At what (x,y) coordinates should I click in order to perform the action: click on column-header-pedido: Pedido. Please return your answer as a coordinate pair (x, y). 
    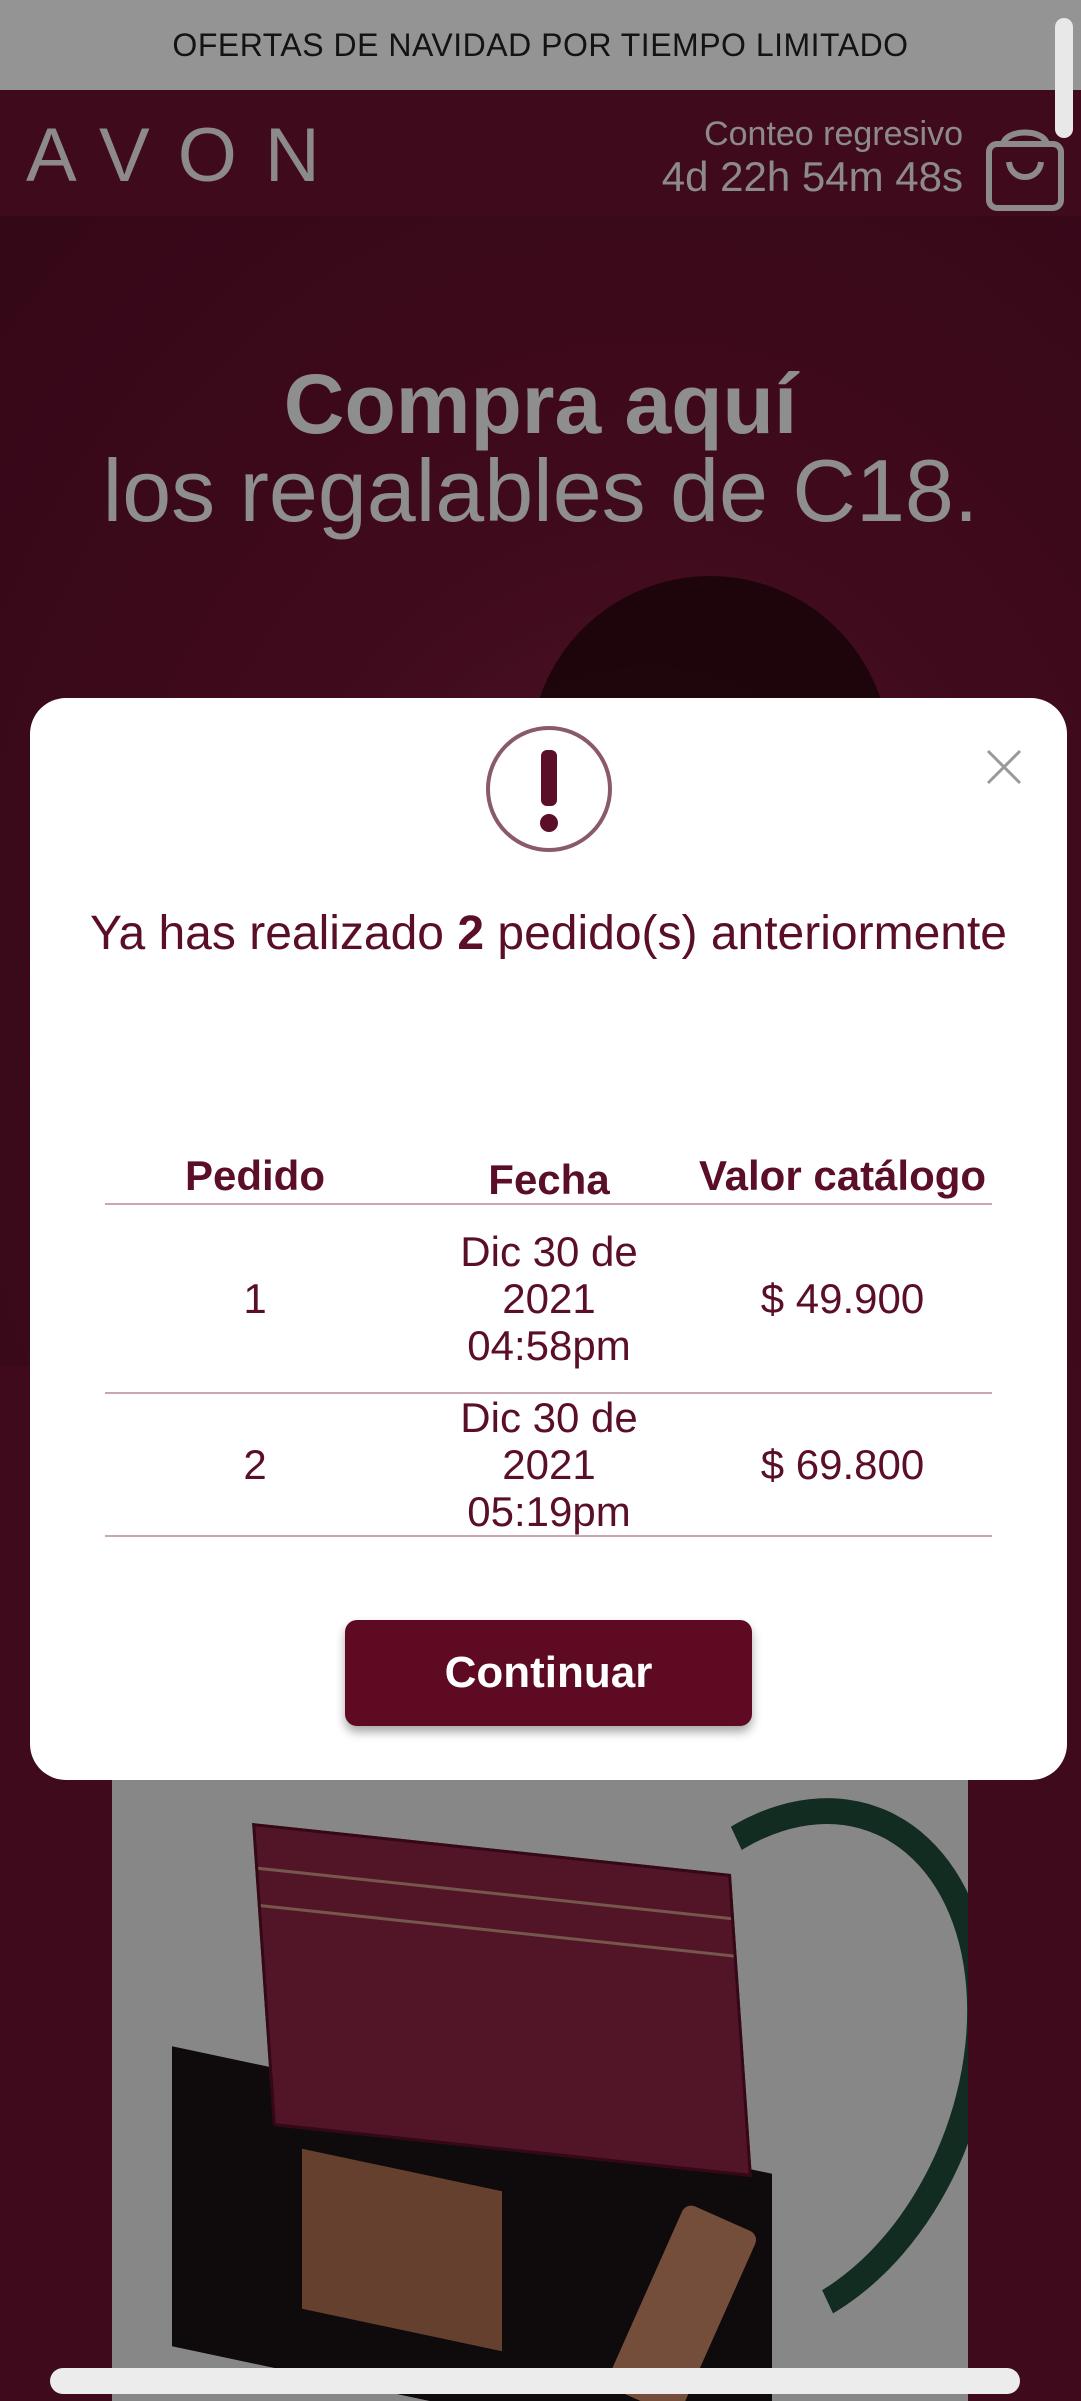
    Looking at the image, I should click on (255, 1151).